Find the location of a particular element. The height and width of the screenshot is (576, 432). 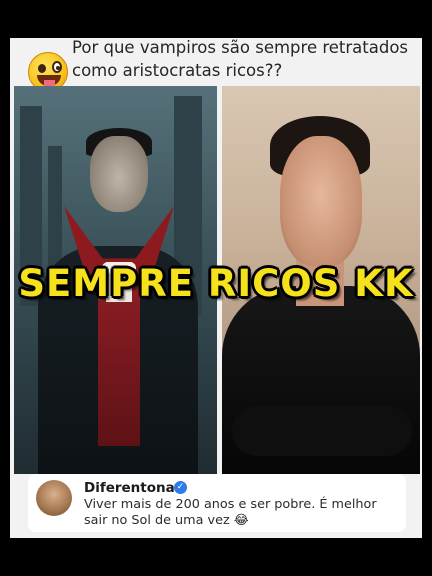

overlay-caption: SEMPRE RICOS KK is located at coordinates (216, 283).